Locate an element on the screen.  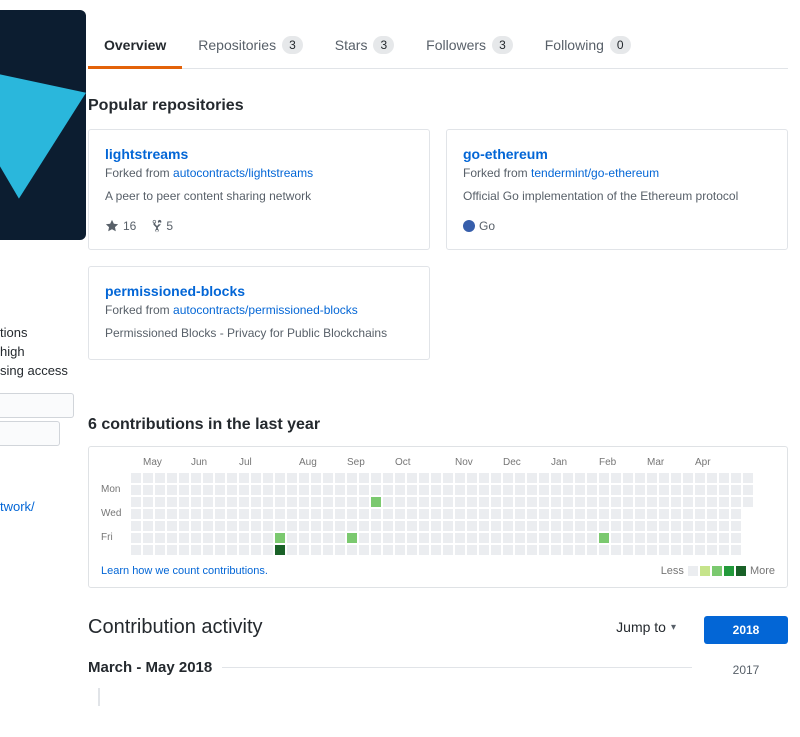
calendar-month-label: Nov is located at coordinates (464, 462).